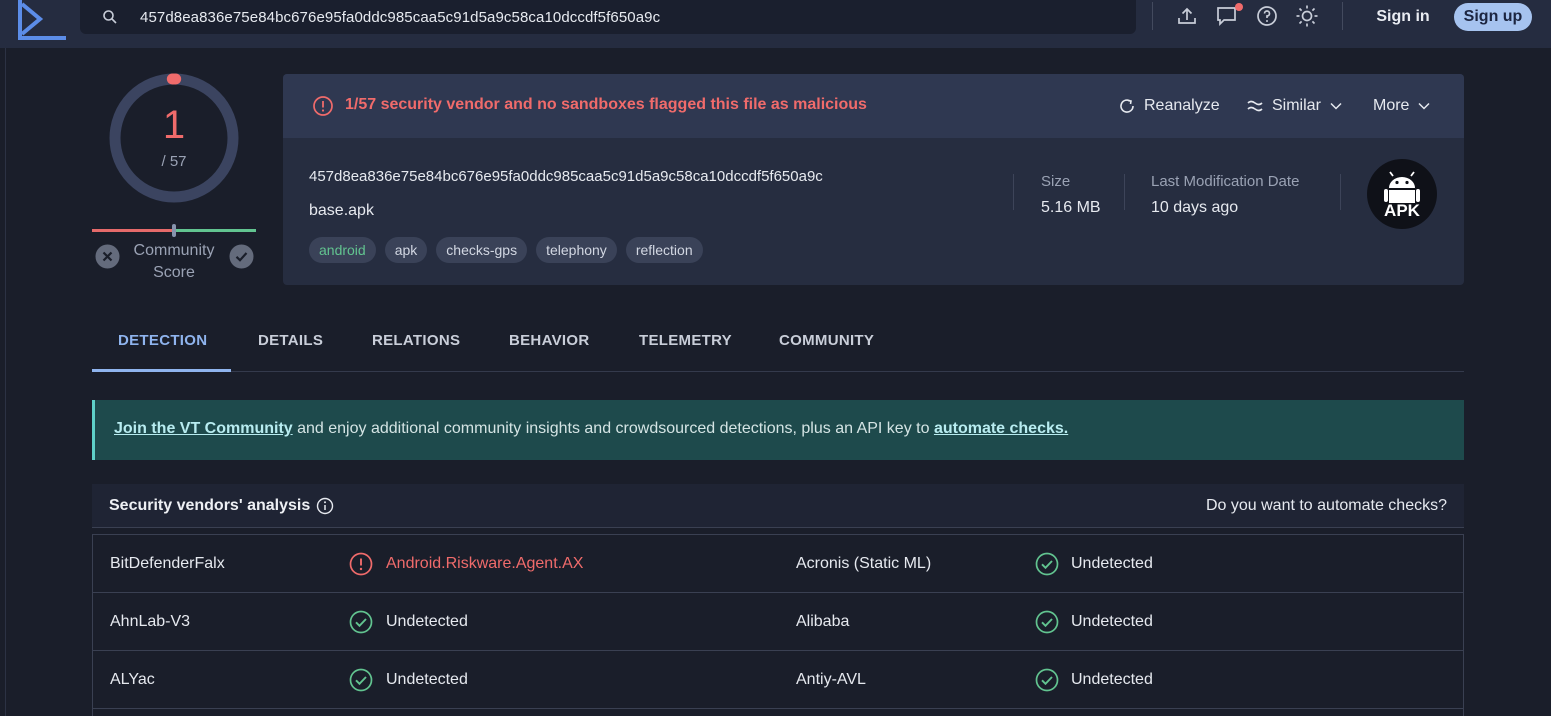 The image size is (1551, 716). Describe the element at coordinates (778, 622) in the screenshot. I see `table-row: AhnLab-V3 Undetected Alibaba Undetected` at that location.